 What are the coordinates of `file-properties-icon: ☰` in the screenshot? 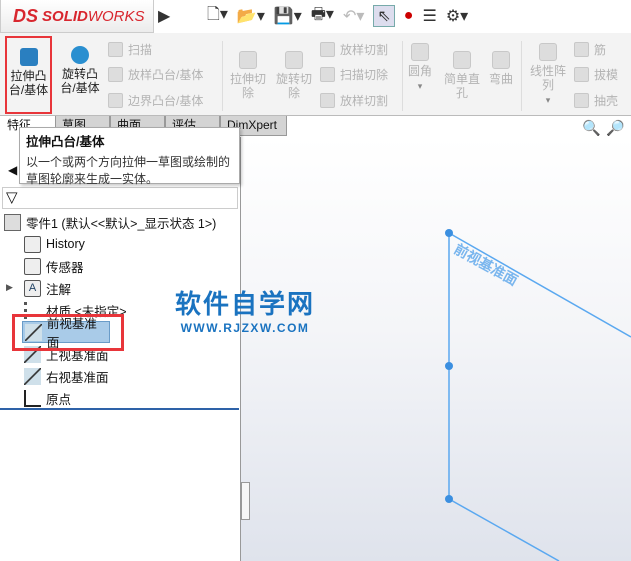 It's located at (429, 16).